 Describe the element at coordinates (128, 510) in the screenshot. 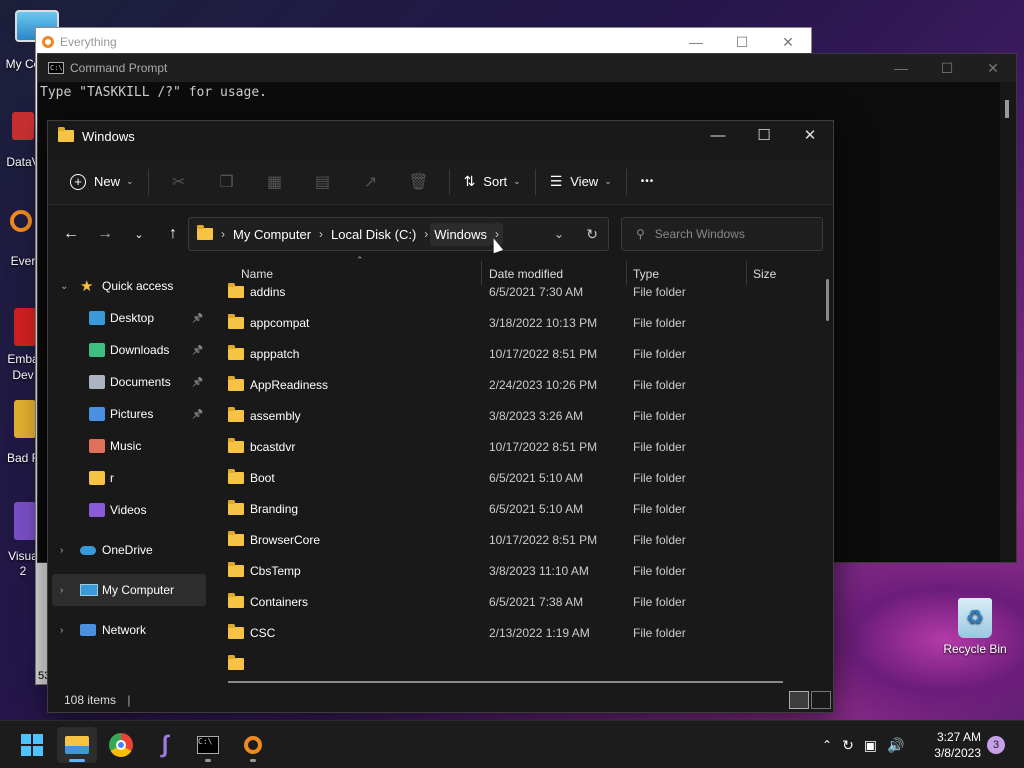

I see `nav-item-videos: Videos` at that location.